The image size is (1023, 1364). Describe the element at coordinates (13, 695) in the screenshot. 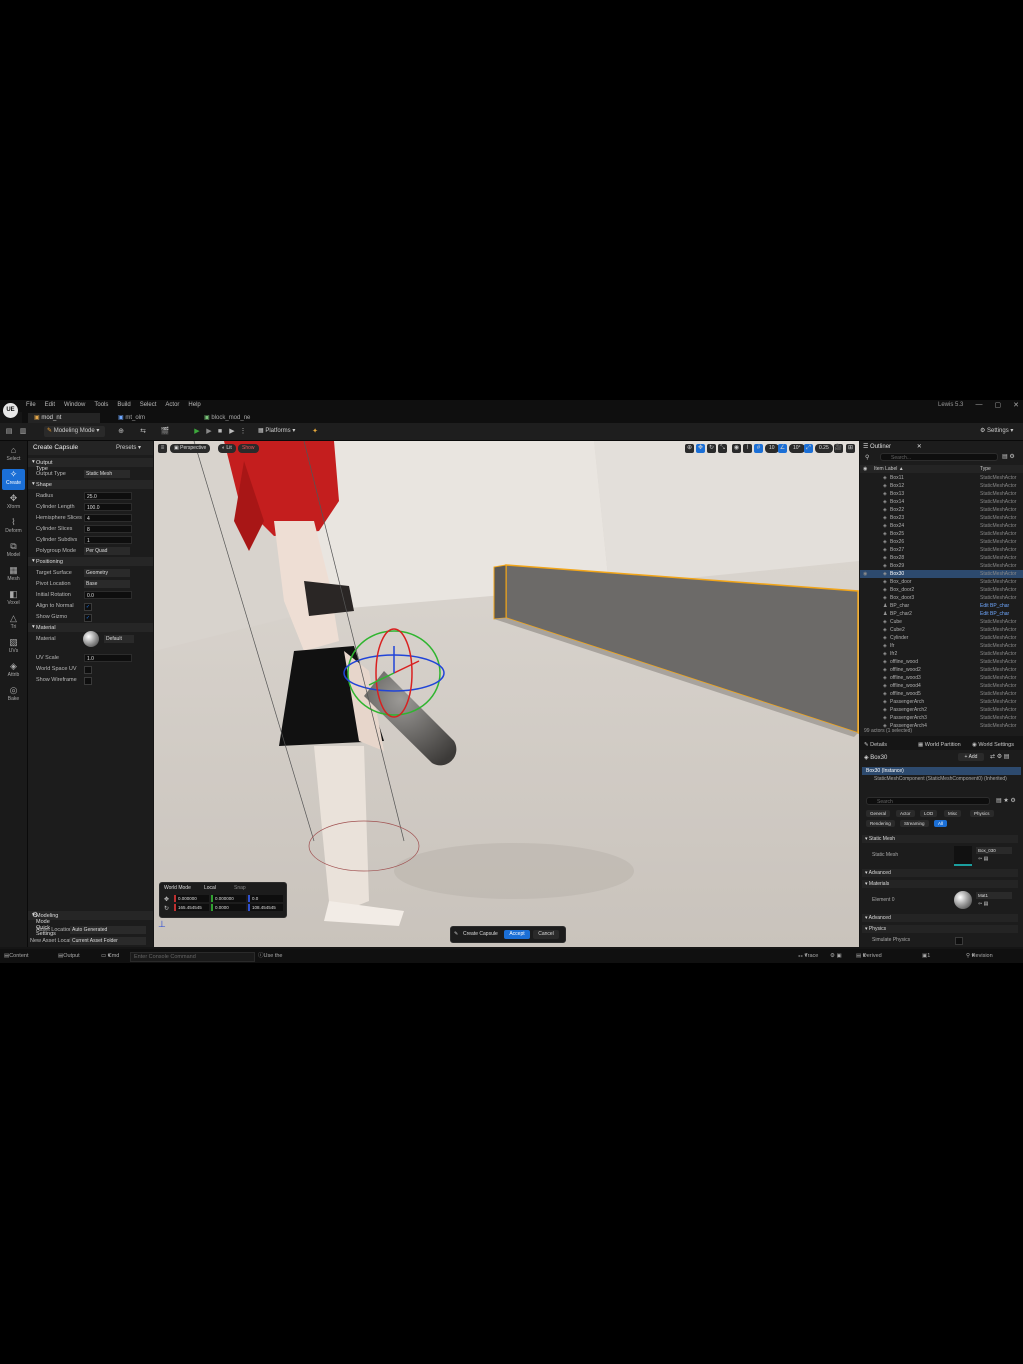

I see `category-bake: ◎ Bake` at that location.